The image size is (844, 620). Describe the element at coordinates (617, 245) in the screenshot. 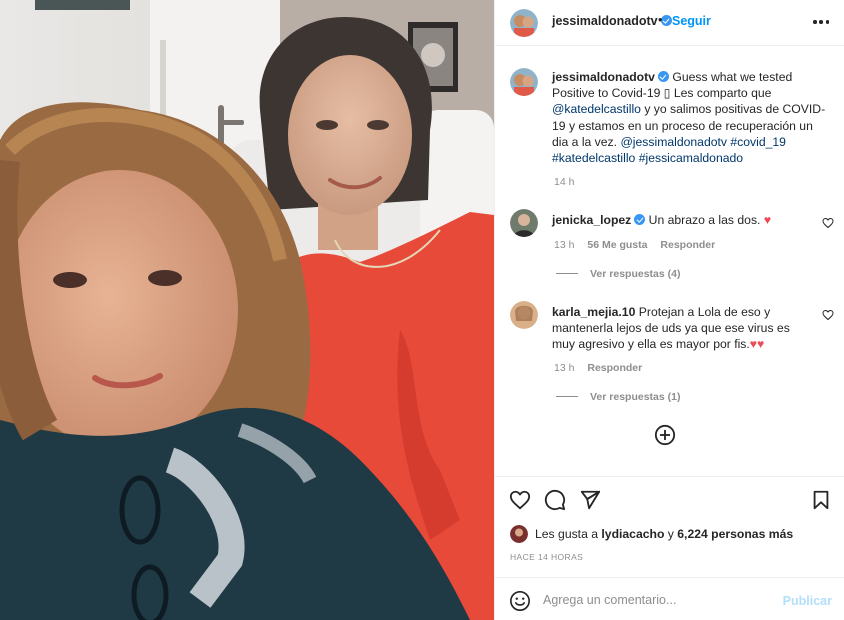

I see `comment-likes: 56 Me gusta` at that location.